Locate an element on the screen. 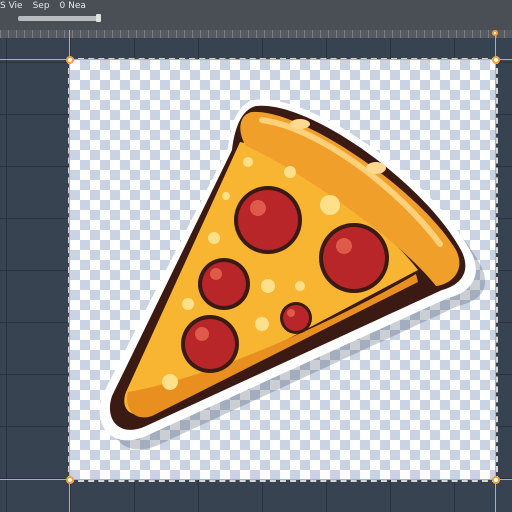 The width and height of the screenshot is (512, 512). transform-handle-bottom-right is located at coordinates (496, 480).